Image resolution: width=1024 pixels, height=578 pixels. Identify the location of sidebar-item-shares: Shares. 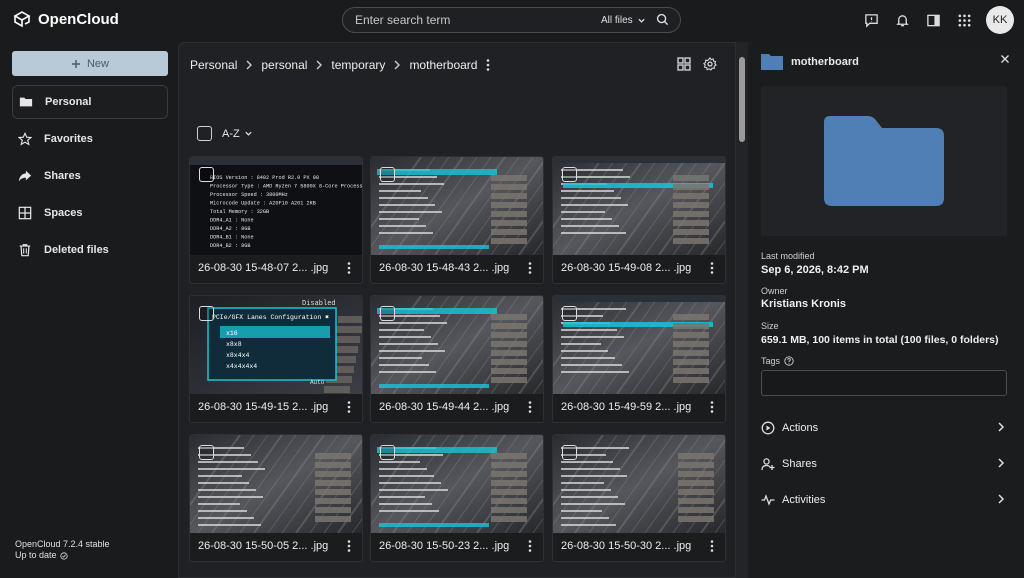
(90, 176).